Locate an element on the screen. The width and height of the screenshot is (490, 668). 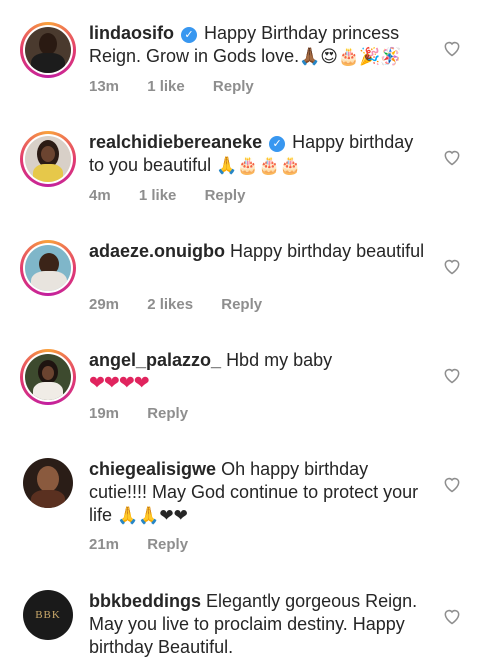
avatar: BBK is located at coordinates (51, 618).